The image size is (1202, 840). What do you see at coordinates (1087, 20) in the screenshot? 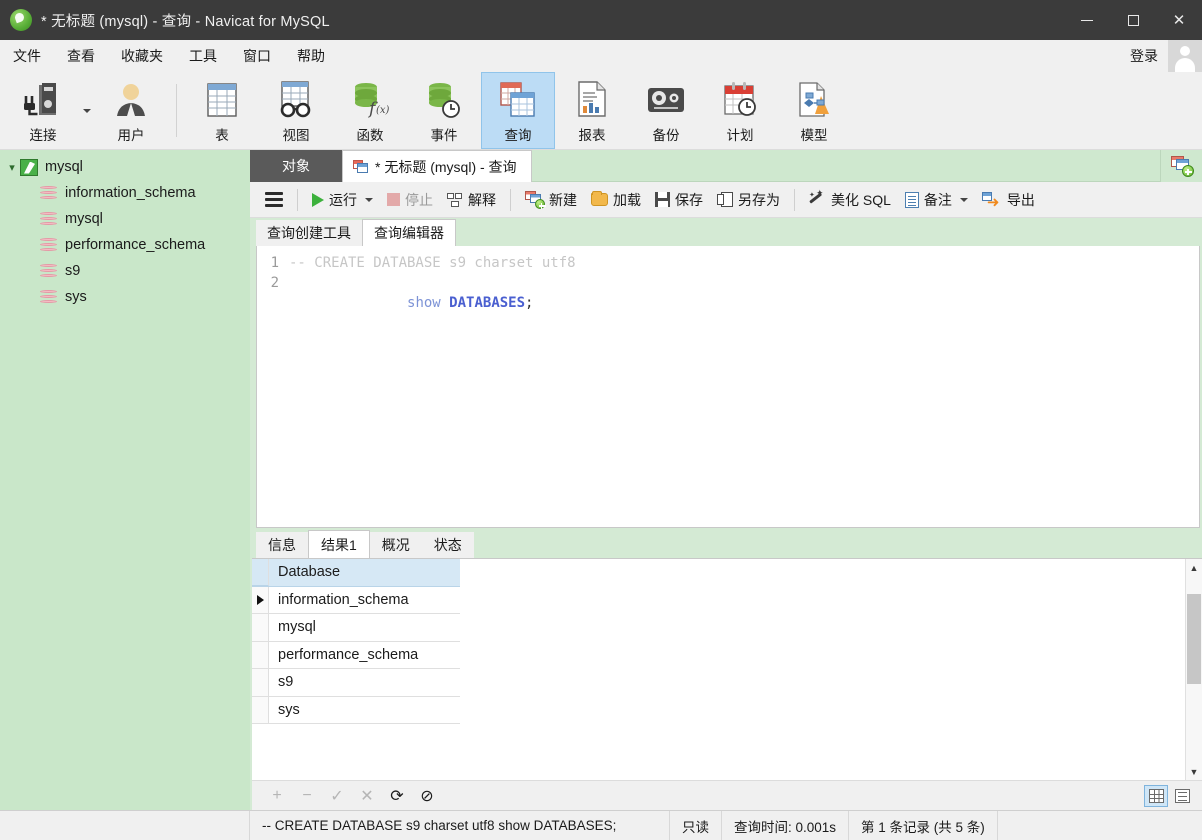
I see `minimize-icon` at bounding box center [1087, 20].